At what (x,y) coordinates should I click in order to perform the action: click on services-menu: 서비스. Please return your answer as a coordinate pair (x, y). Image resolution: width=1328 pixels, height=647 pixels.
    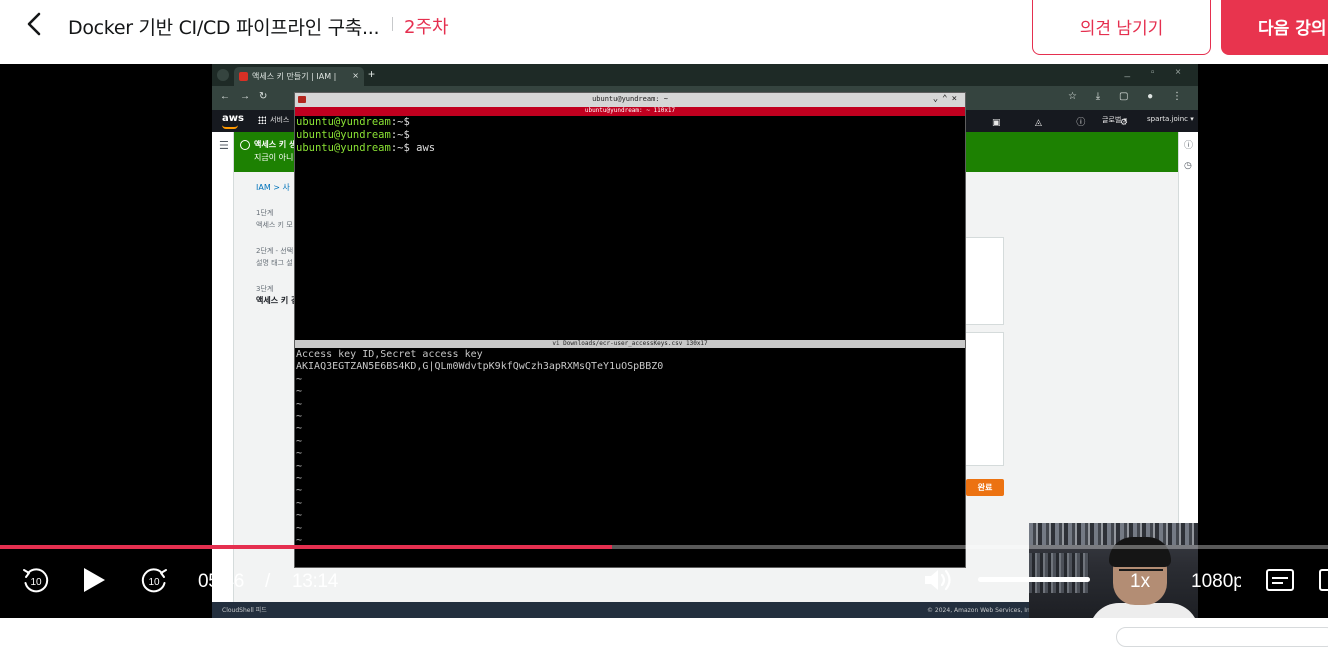
    Looking at the image, I should click on (273, 120).